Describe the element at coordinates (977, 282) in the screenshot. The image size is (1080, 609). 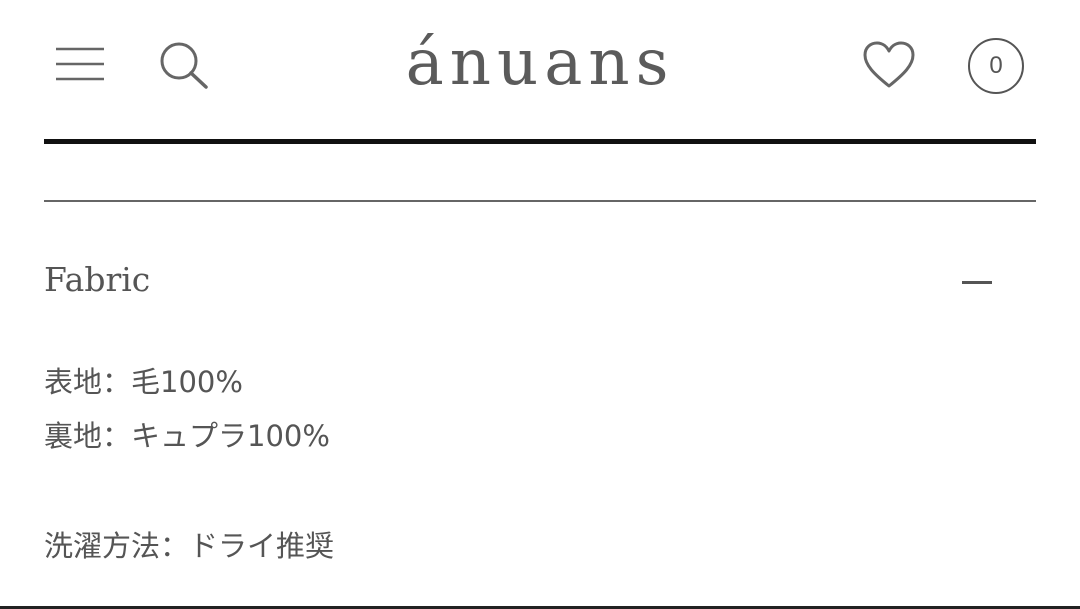
I see `minus-icon` at that location.